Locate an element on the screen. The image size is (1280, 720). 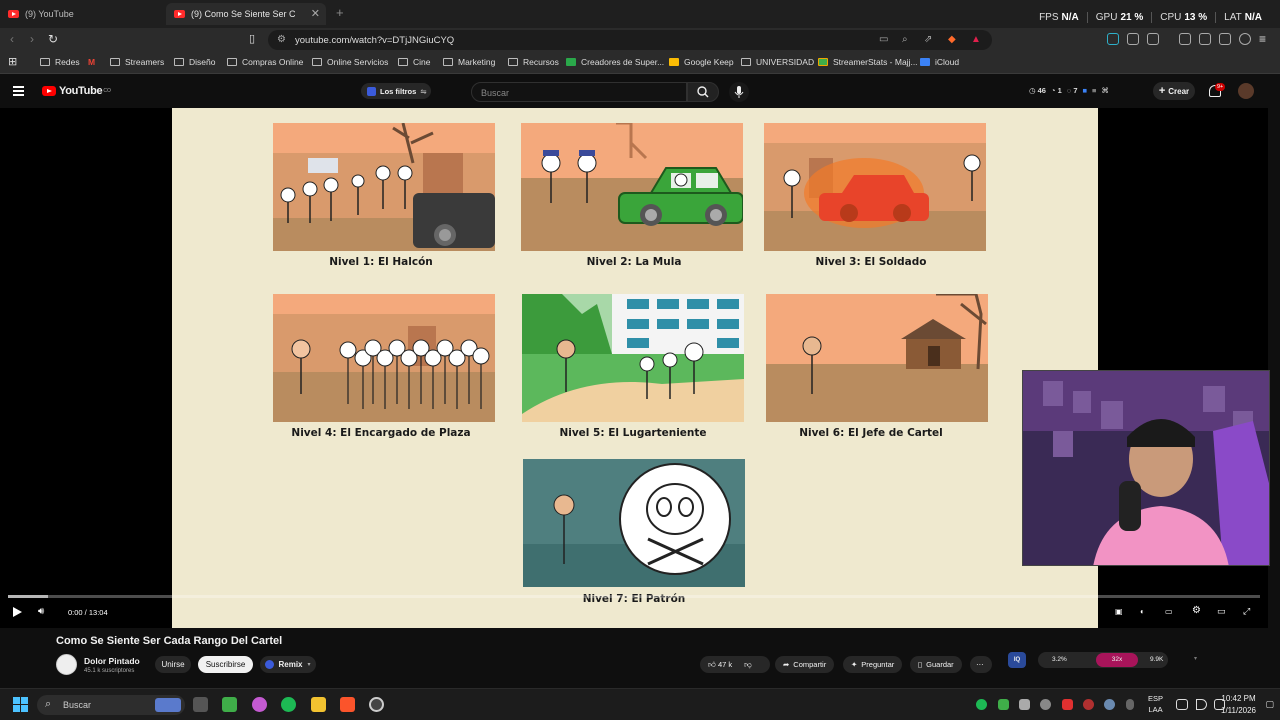
dislike-button: 👎︎ is located at coordinates (748, 665).